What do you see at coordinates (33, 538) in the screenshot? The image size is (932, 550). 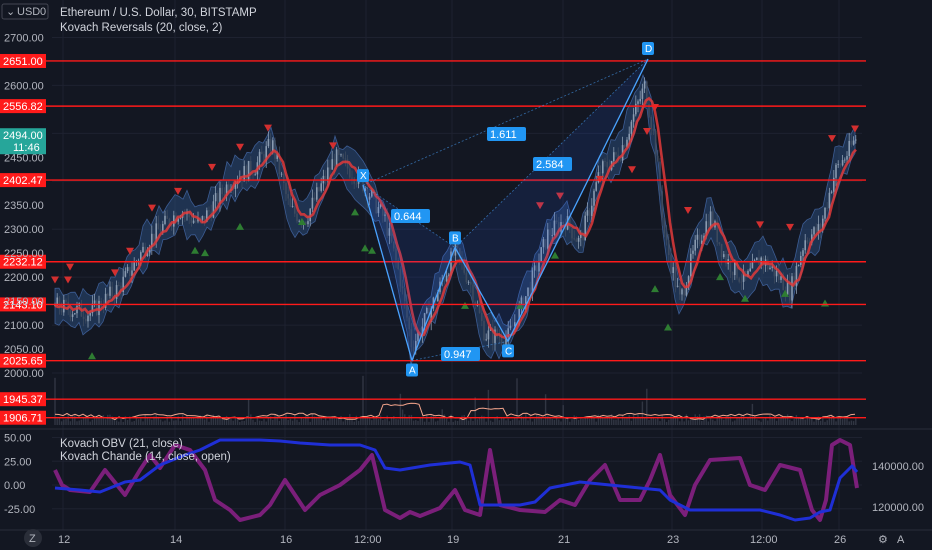 I see `timezone-button: Z` at bounding box center [33, 538].